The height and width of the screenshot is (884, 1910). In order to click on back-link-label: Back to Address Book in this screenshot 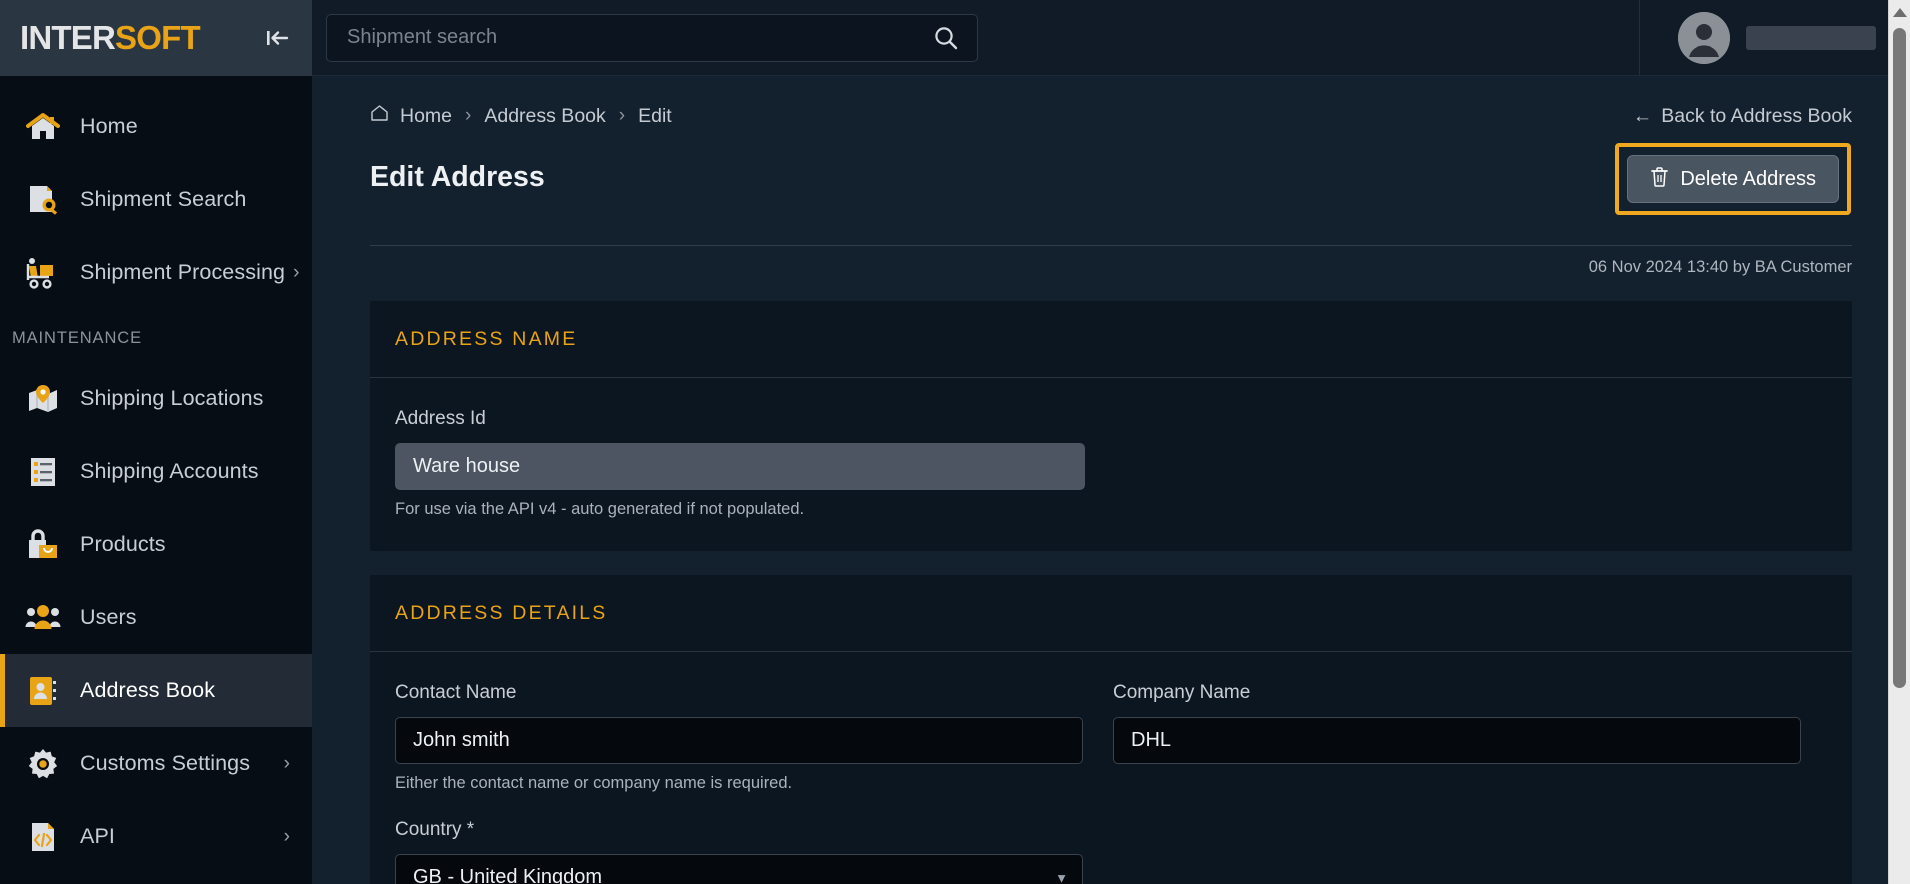, I will do `click(1756, 115)`.